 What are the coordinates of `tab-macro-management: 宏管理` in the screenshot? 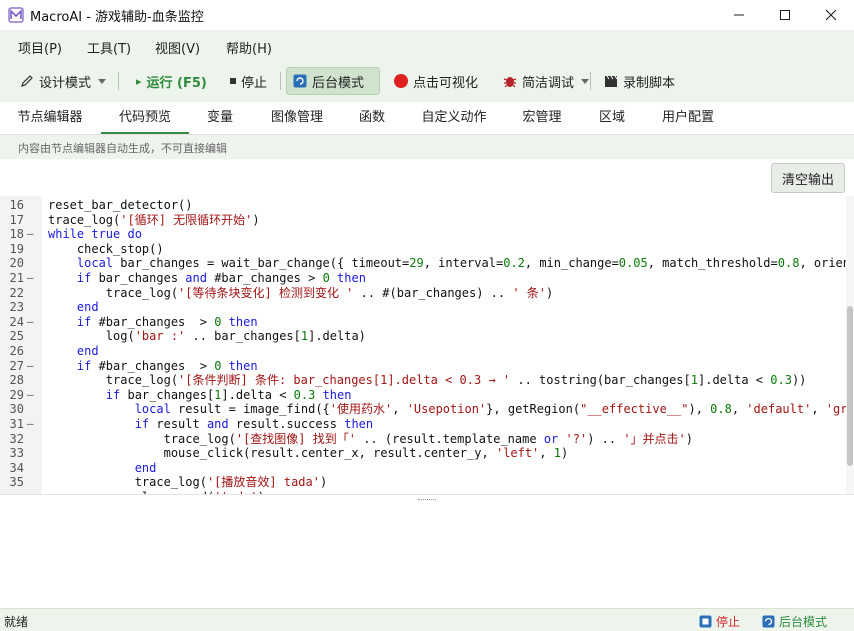 It's located at (542, 118).